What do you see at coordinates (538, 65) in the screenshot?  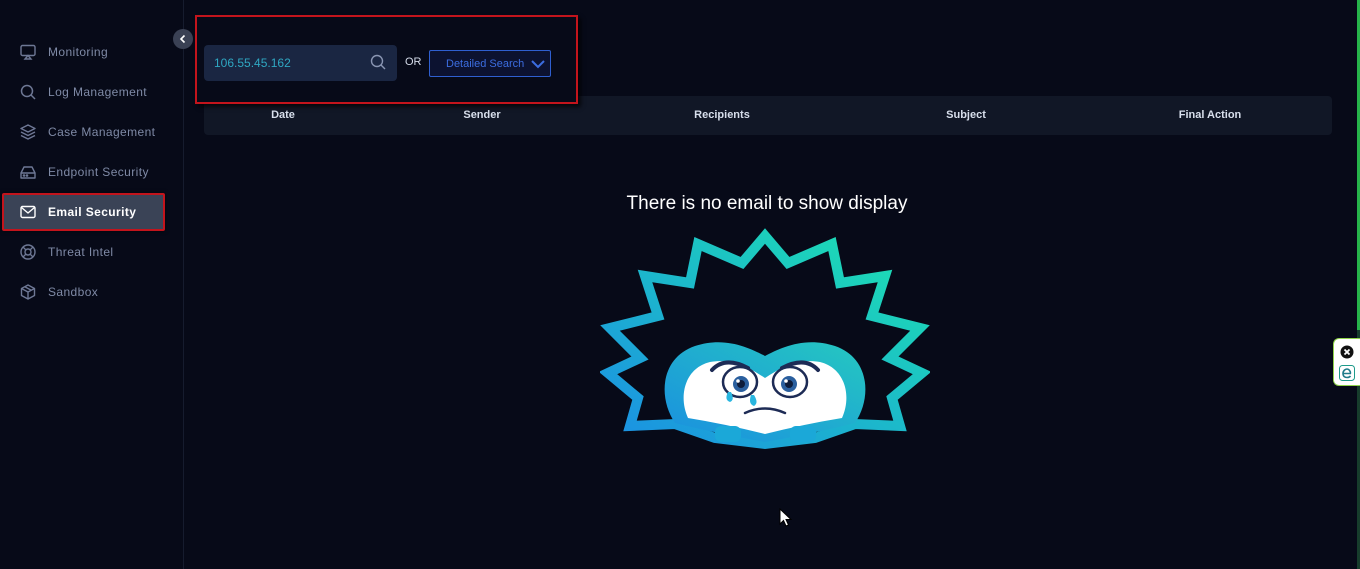 I see `chevron-down-icon` at bounding box center [538, 65].